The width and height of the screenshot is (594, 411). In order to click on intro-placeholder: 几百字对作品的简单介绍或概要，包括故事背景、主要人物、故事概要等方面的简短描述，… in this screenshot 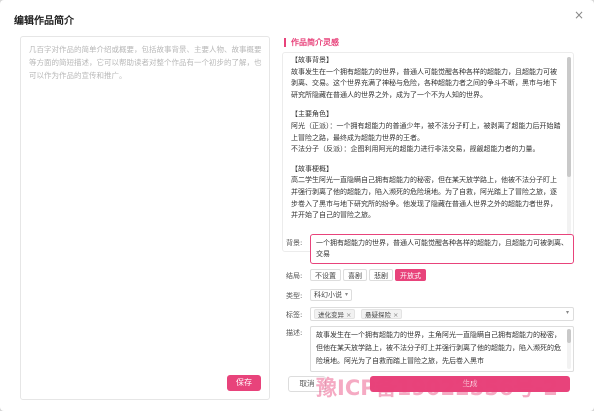, I will do `click(145, 62)`.